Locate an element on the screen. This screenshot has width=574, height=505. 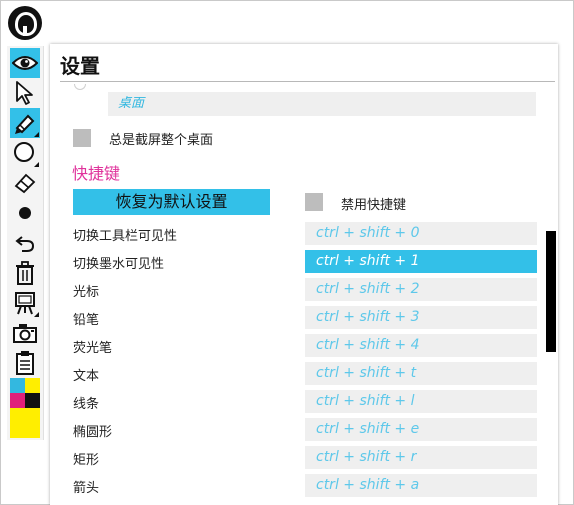
disable-hotkeys-label: 禁用快捷键 is located at coordinates (374, 205).